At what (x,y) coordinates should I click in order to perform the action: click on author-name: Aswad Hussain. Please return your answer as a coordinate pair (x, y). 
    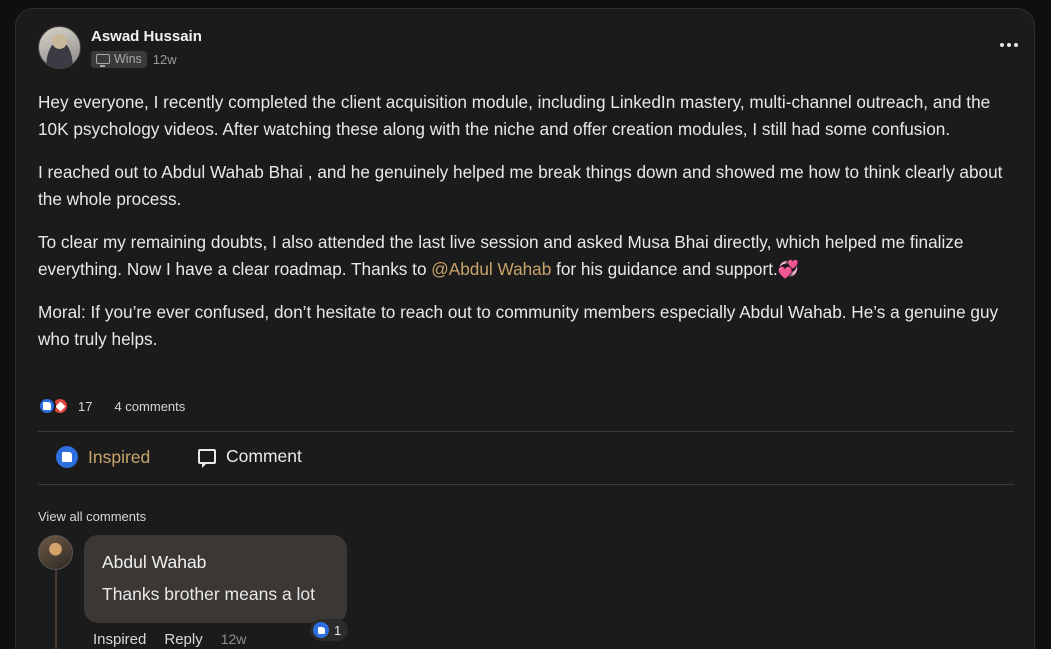
    Looking at the image, I should click on (146, 36).